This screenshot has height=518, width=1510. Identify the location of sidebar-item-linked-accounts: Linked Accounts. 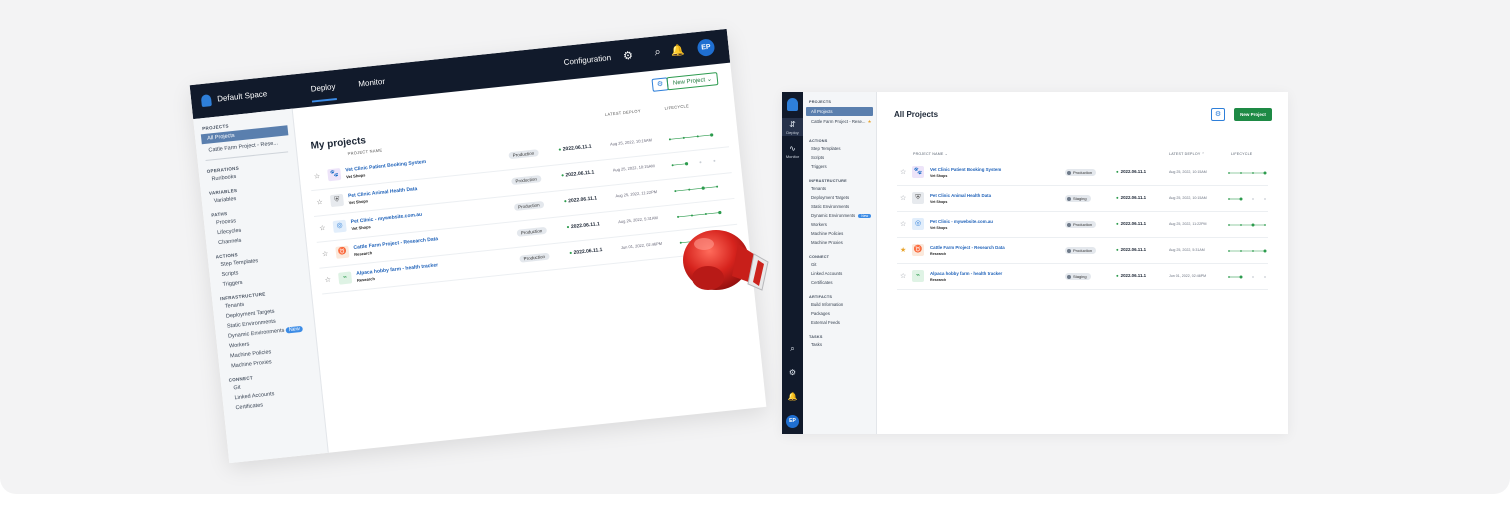
(843, 273).